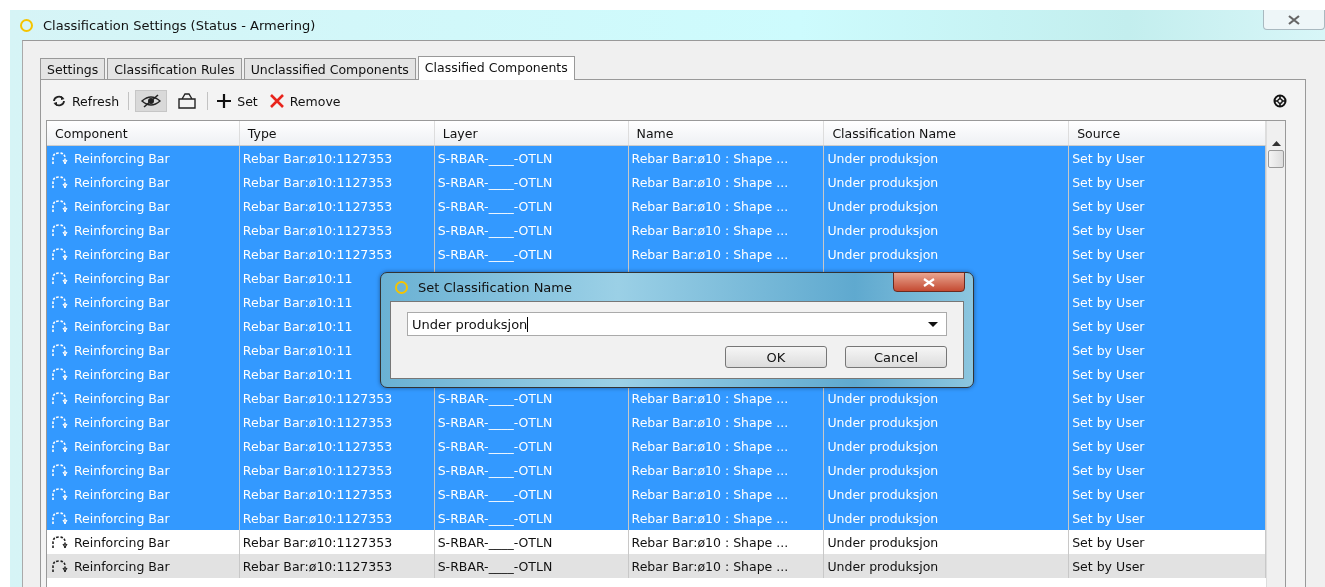 This screenshot has width=1325, height=587. I want to click on dialog-title: Set Classification Name, so click(495, 287).